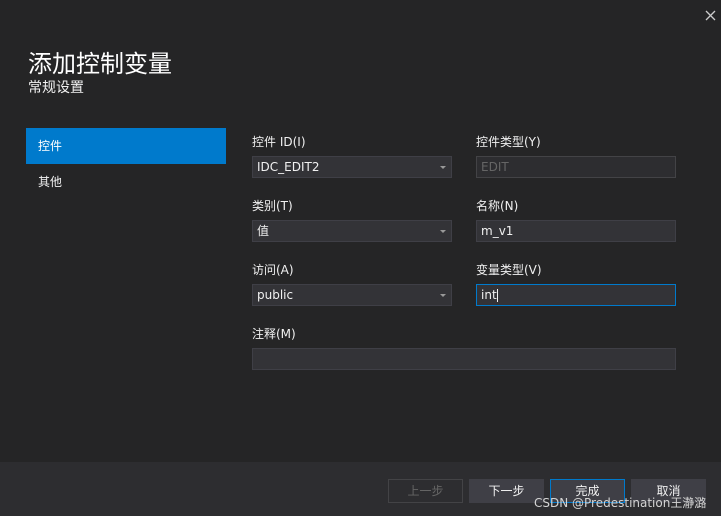  What do you see at coordinates (279, 142) in the screenshot?
I see `control-id-label: 控件 ID(I)` at bounding box center [279, 142].